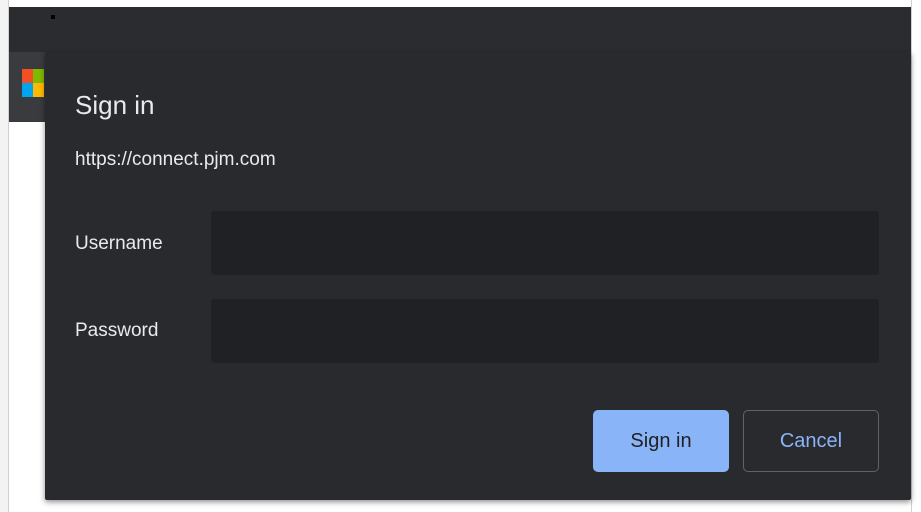 The width and height of the screenshot is (921, 512). I want to click on dialog-url: https://connect.pjm.com, so click(175, 159).